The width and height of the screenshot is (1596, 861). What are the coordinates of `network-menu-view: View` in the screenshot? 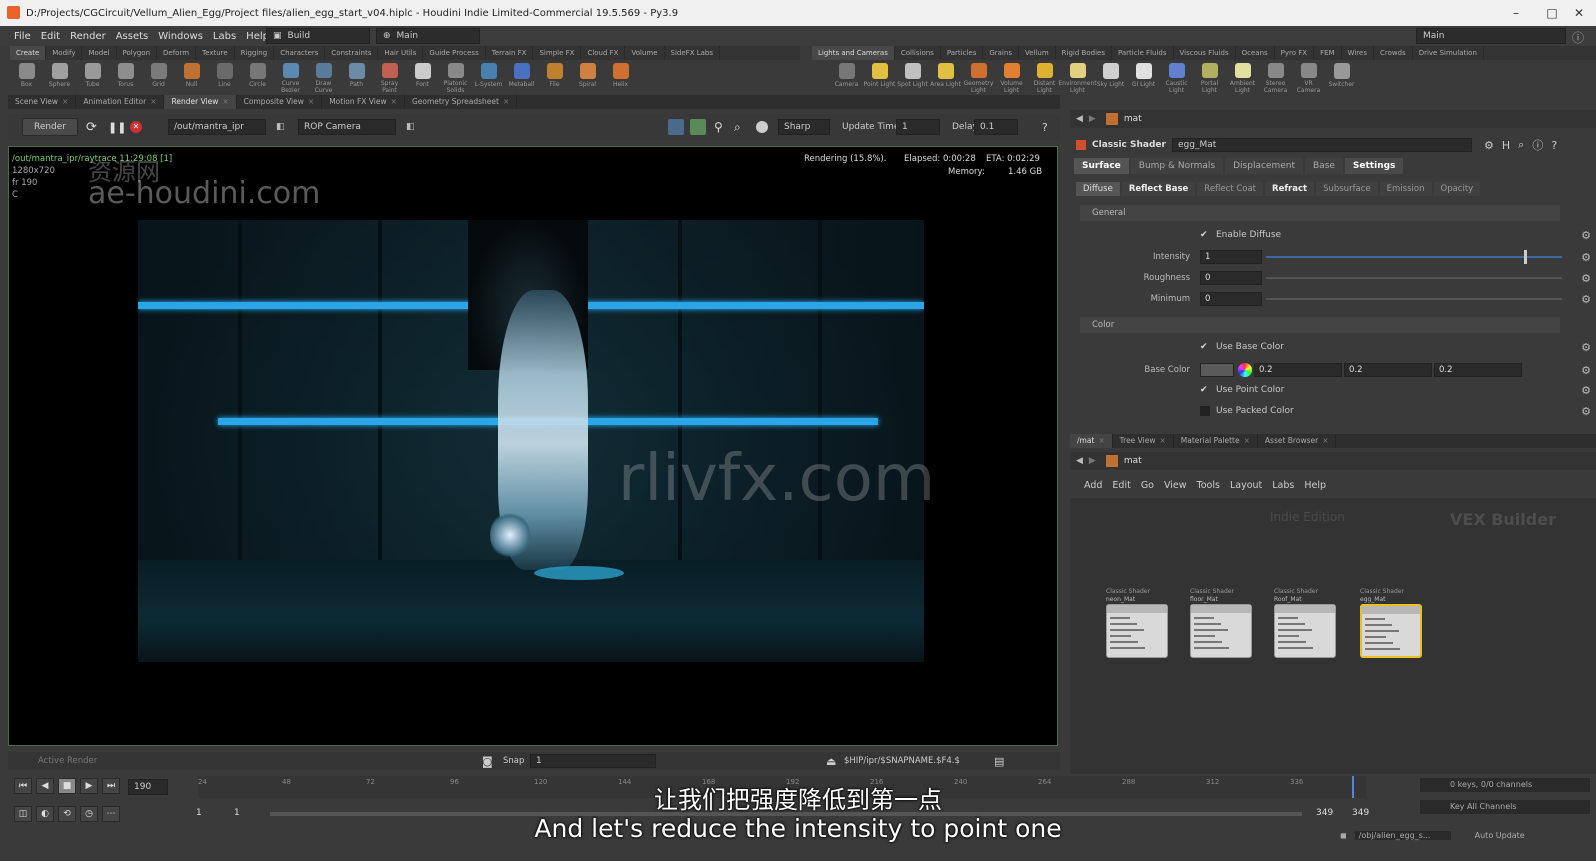 It's located at (1175, 485).